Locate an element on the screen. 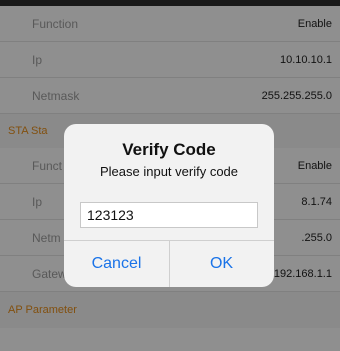  cancel-button: Cancel is located at coordinates (116, 264).